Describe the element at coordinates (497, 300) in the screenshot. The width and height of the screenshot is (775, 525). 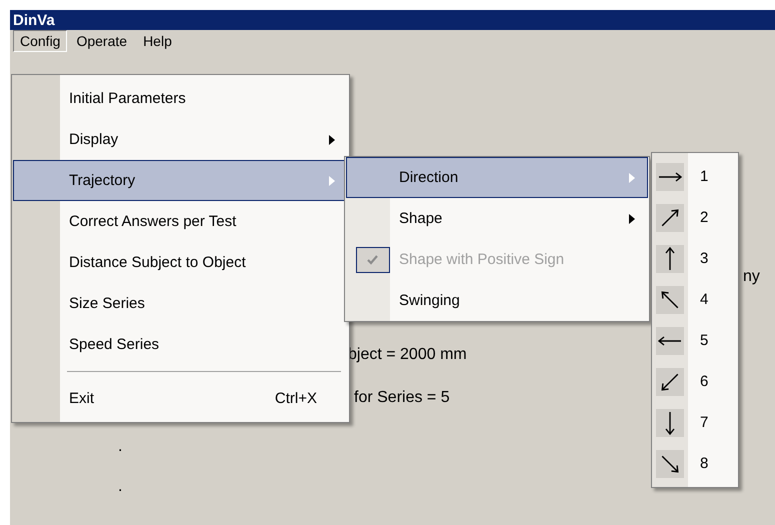
I see `menu-item: Swinging` at that location.